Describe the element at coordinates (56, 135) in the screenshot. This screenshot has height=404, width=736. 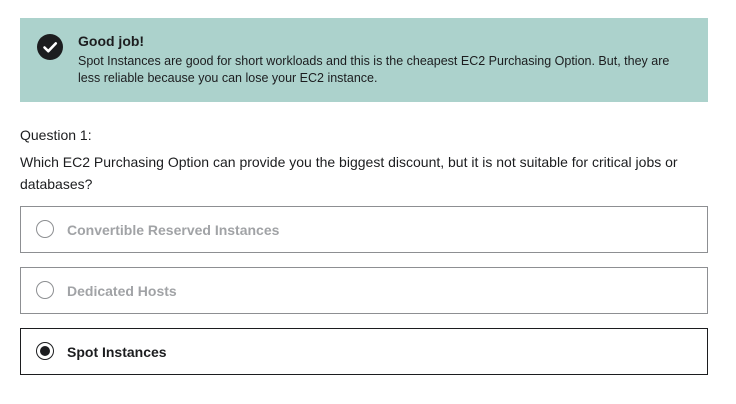
I see `question-number: Question 1:` at that location.